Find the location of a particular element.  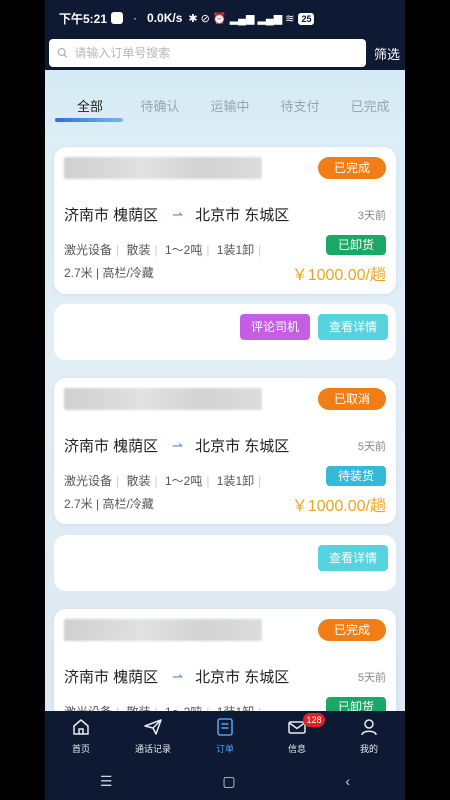

tab-in-transit: 运输中 is located at coordinates (230, 112).